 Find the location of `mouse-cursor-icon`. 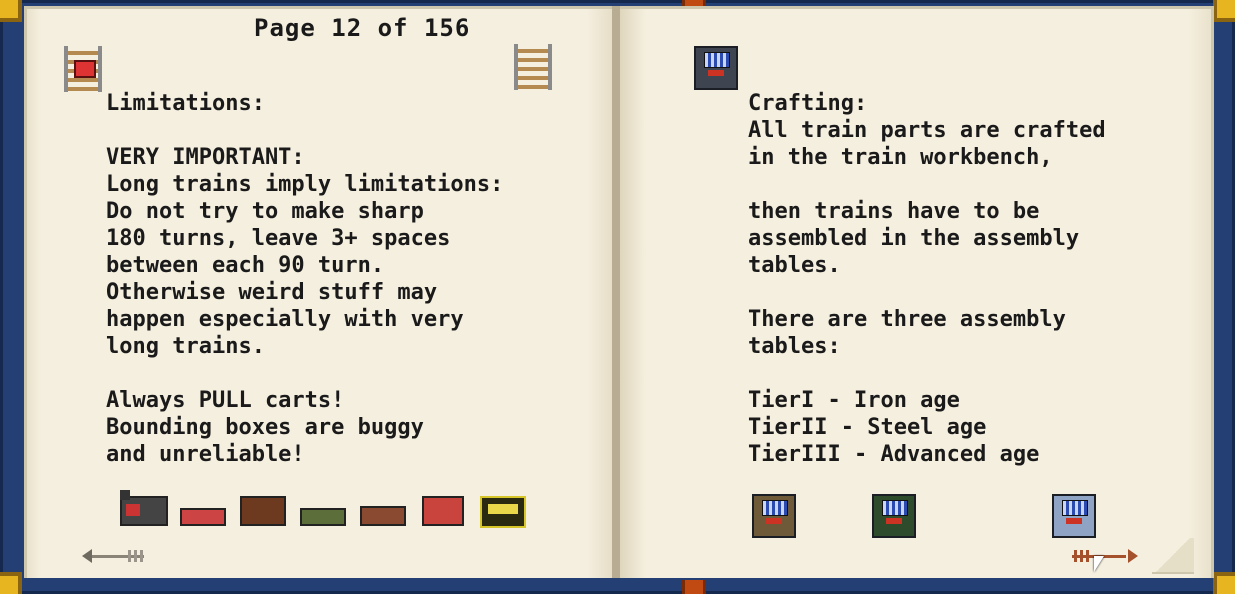

mouse-cursor-icon is located at coordinates (1099, 564).